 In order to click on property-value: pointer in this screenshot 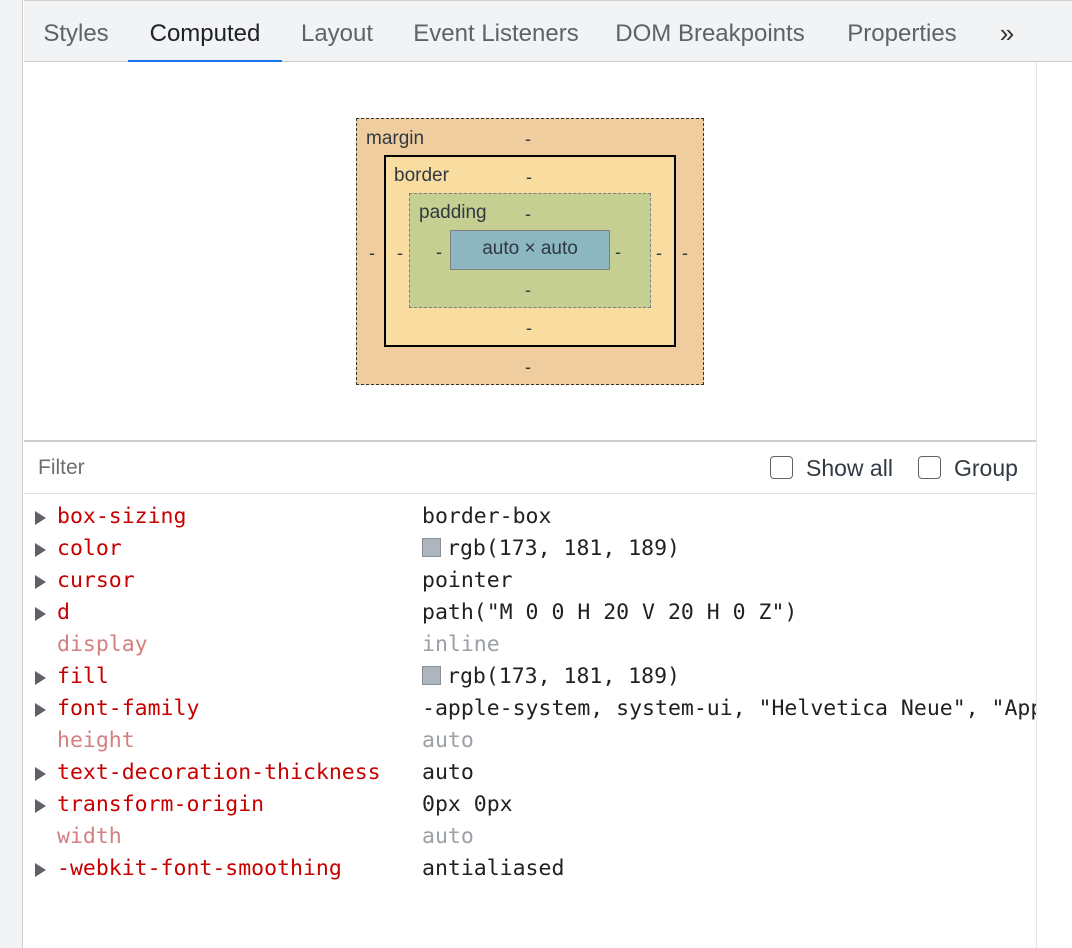, I will do `click(467, 580)`.